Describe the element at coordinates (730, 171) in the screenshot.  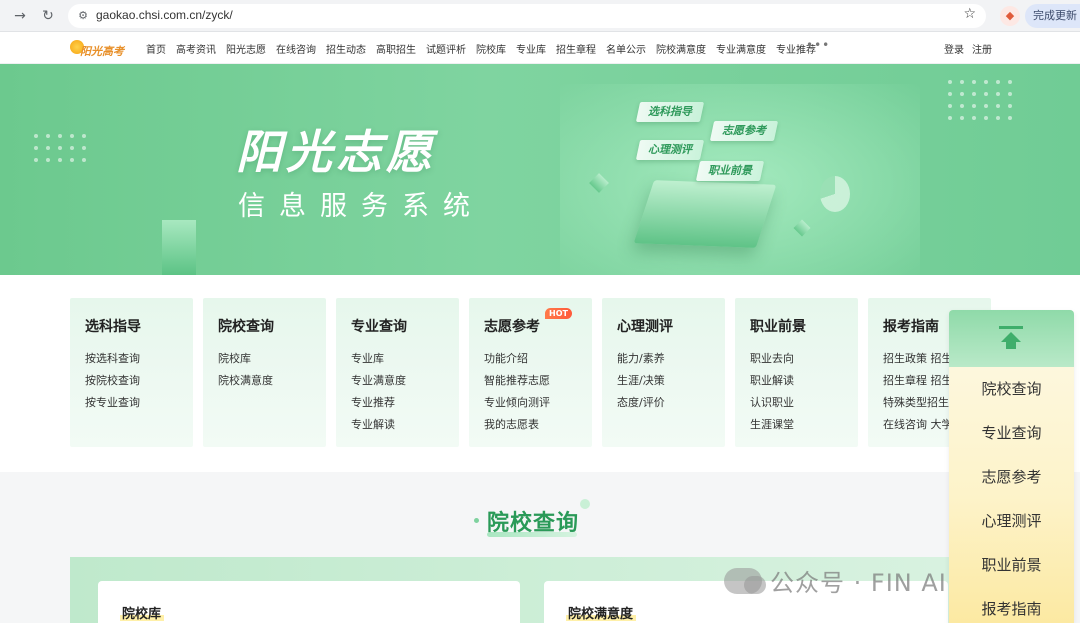
I see `banner-tag-career: 职业前景` at that location.